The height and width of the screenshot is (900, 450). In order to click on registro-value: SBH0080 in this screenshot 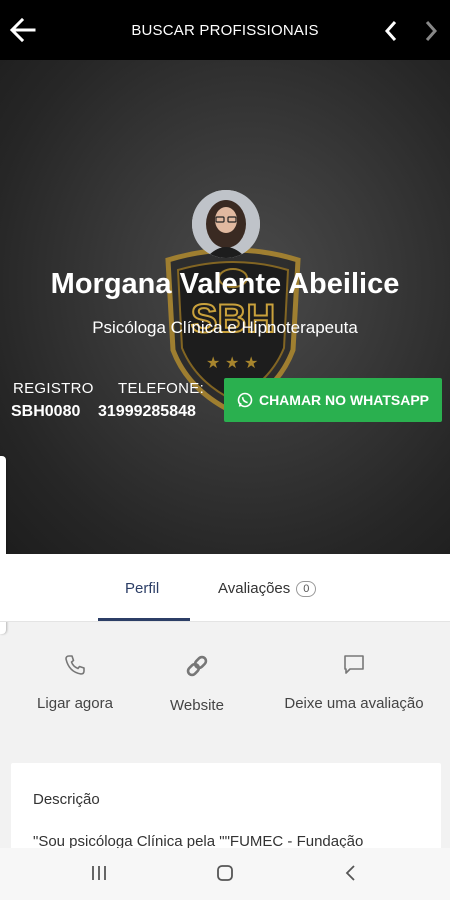, I will do `click(46, 411)`.